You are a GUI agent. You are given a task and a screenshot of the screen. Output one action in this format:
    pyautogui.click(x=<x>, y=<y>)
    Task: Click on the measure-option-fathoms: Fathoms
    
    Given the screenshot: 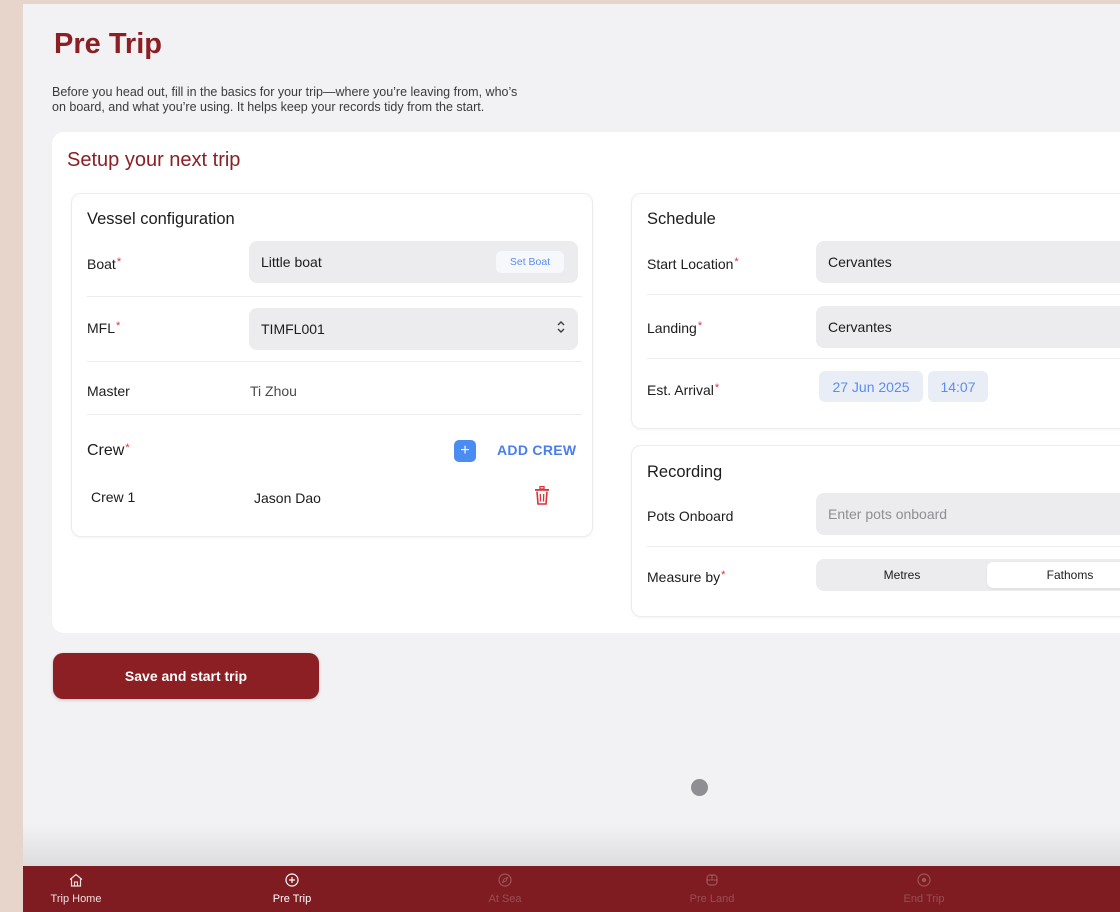 What is the action you would take?
    pyautogui.click(x=1053, y=575)
    